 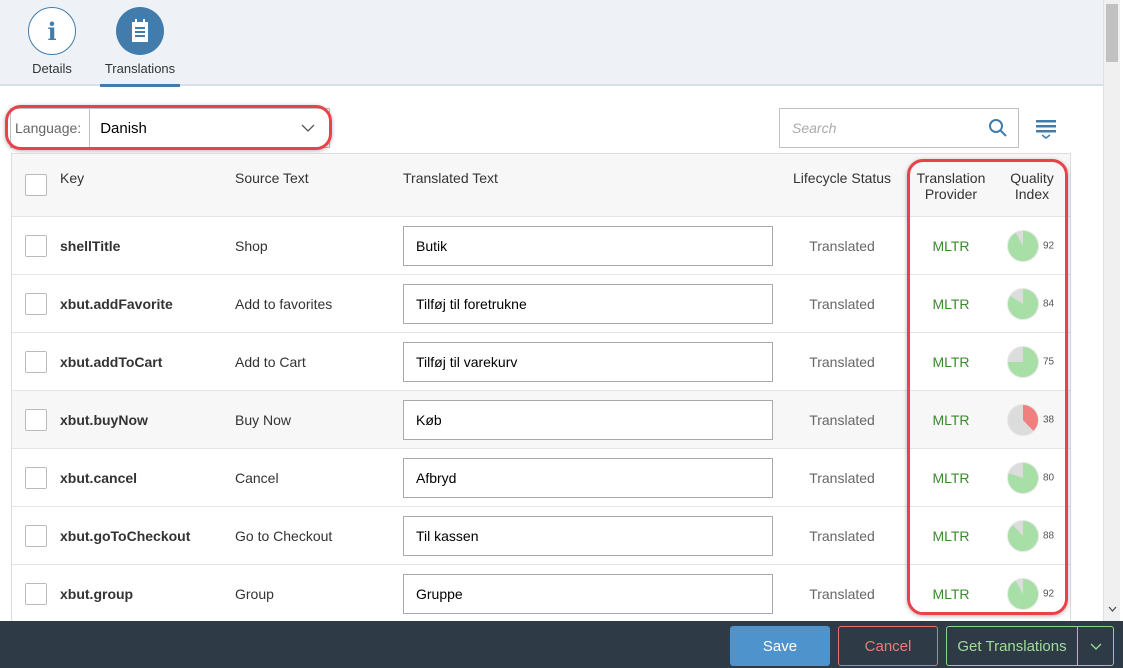 I want to click on get-translations-button: Get Translations, so click(x=1011, y=646).